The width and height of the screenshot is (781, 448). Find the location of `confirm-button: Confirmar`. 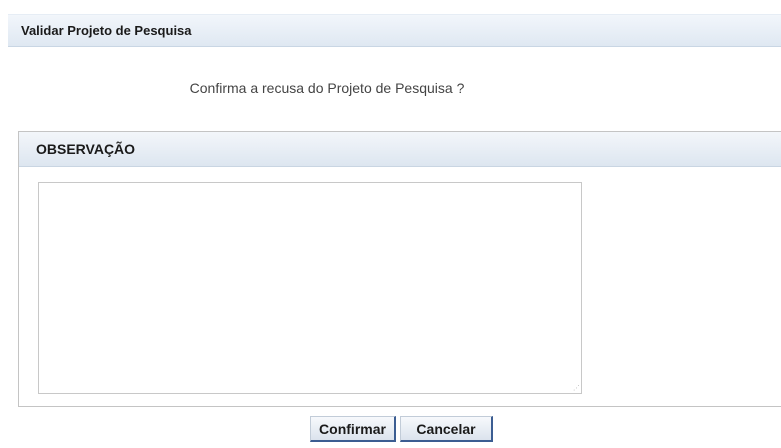

confirm-button: Confirmar is located at coordinates (353, 429).